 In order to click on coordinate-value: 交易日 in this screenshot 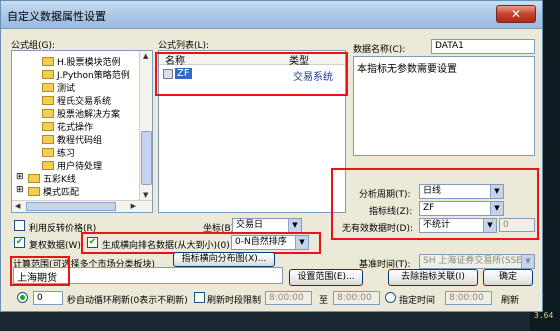, I will do `click(250, 225)`.